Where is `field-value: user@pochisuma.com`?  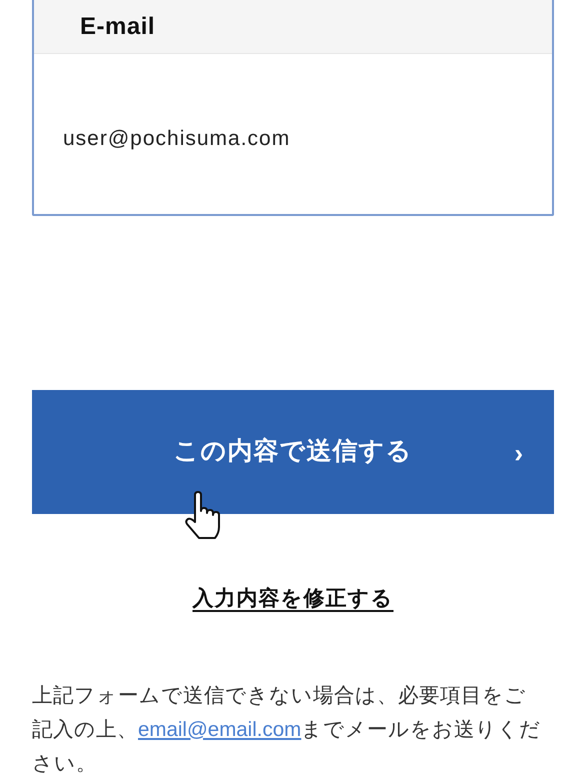
field-value: user@pochisuma.com is located at coordinates (176, 139).